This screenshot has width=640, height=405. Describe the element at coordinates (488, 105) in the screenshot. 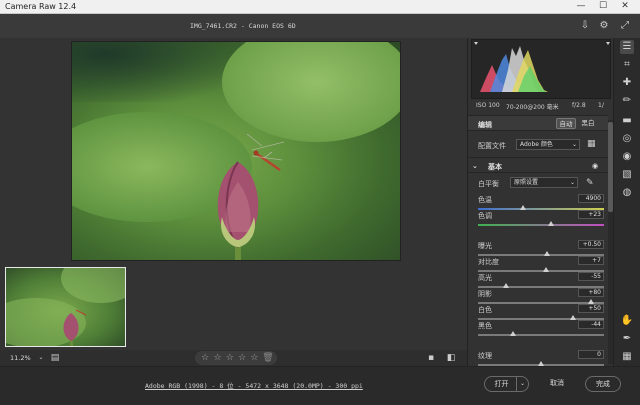

I see `iso-value: ISO 100` at that location.